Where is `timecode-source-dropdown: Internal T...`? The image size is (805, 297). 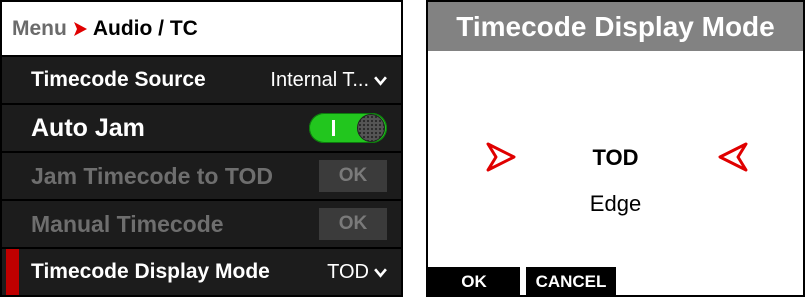
timecode-source-dropdown: Internal T... is located at coordinates (328, 80).